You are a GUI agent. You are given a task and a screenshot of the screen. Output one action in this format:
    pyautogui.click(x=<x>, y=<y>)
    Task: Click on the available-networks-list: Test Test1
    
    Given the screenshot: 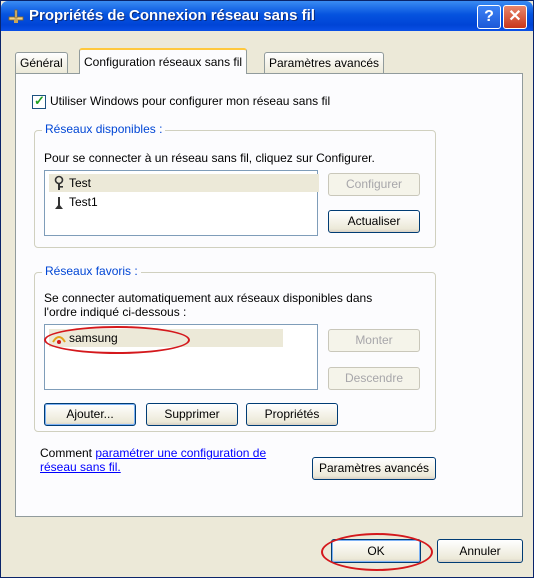 What is the action you would take?
    pyautogui.click(x=181, y=203)
    